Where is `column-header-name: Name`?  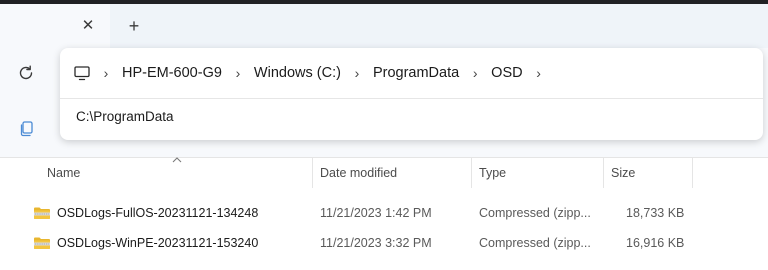 column-header-name: Name is located at coordinates (63, 173).